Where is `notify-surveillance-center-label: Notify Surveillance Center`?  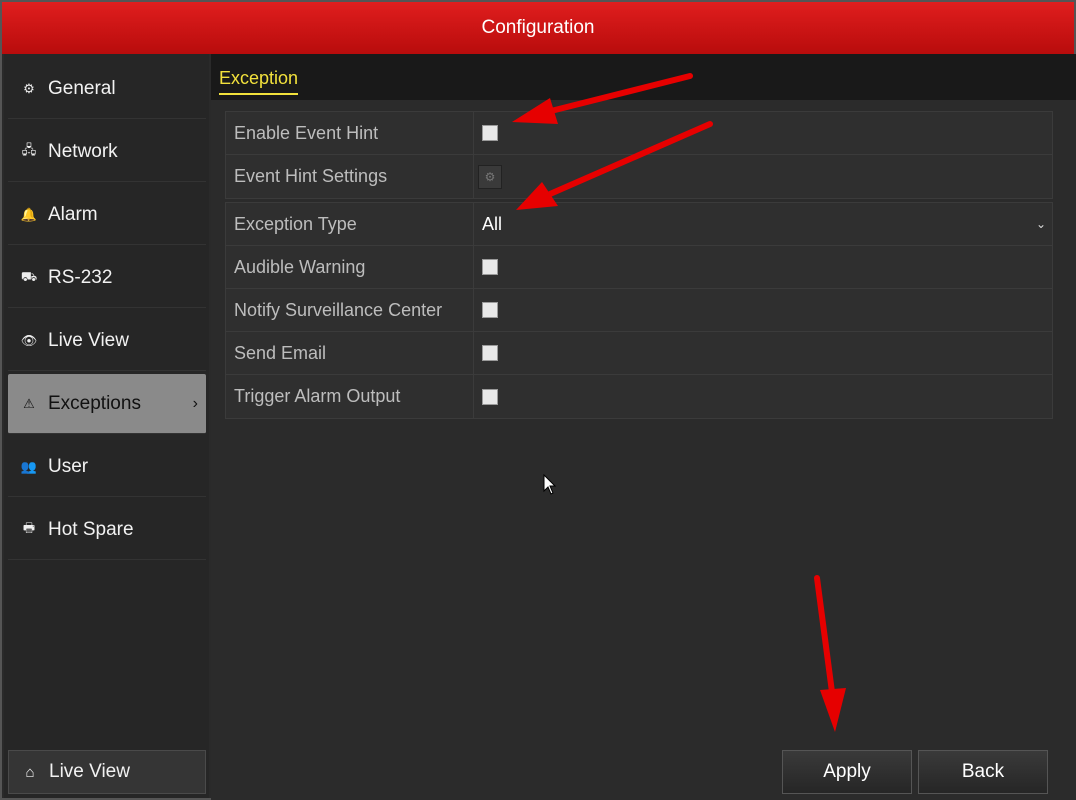 notify-surveillance-center-label: Notify Surveillance Center is located at coordinates (350, 310).